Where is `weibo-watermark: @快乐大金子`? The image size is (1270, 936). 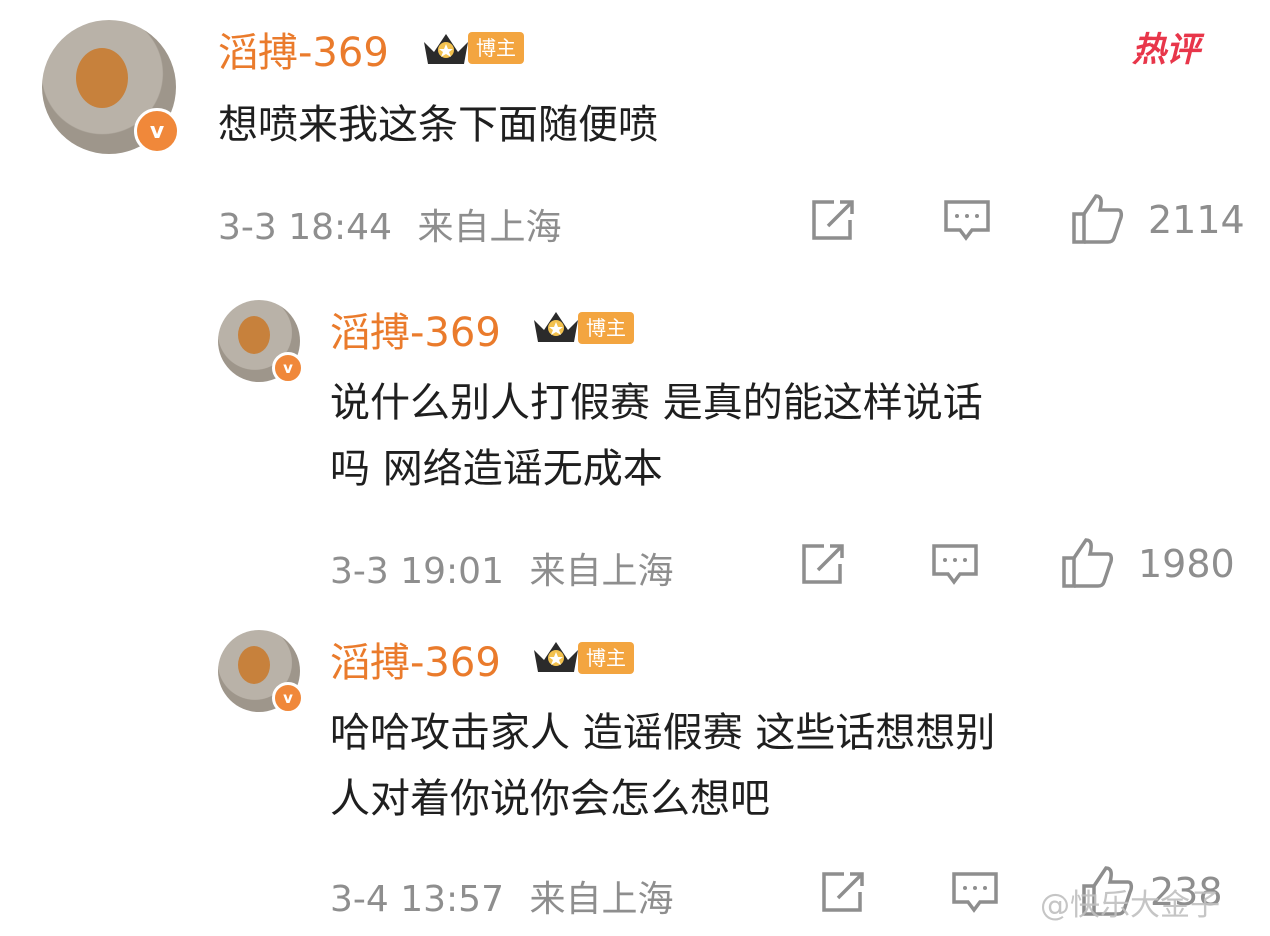 weibo-watermark: @快乐大金子 is located at coordinates (1130, 905).